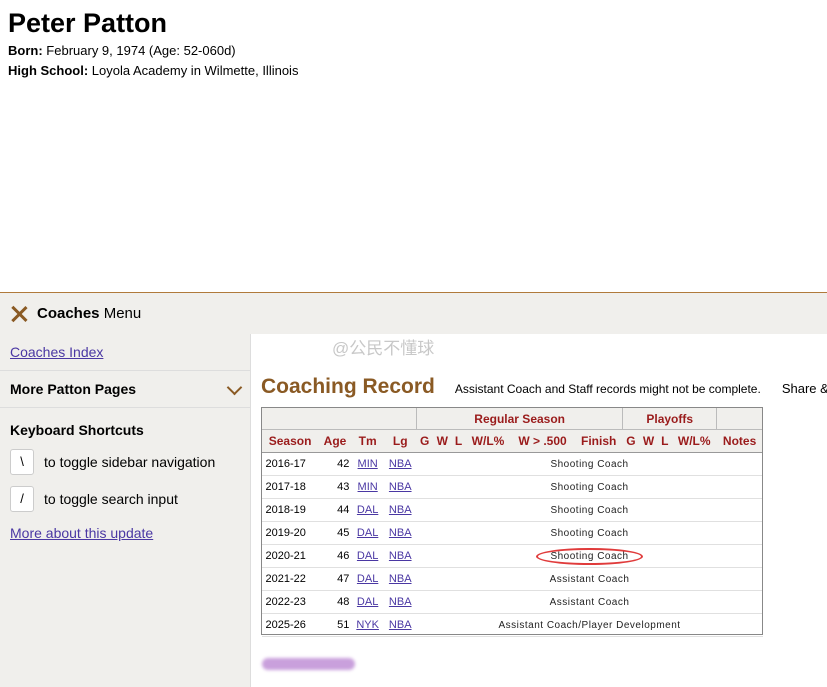 The width and height of the screenshot is (827, 687). I want to click on column-header: W > .500, so click(542, 441).